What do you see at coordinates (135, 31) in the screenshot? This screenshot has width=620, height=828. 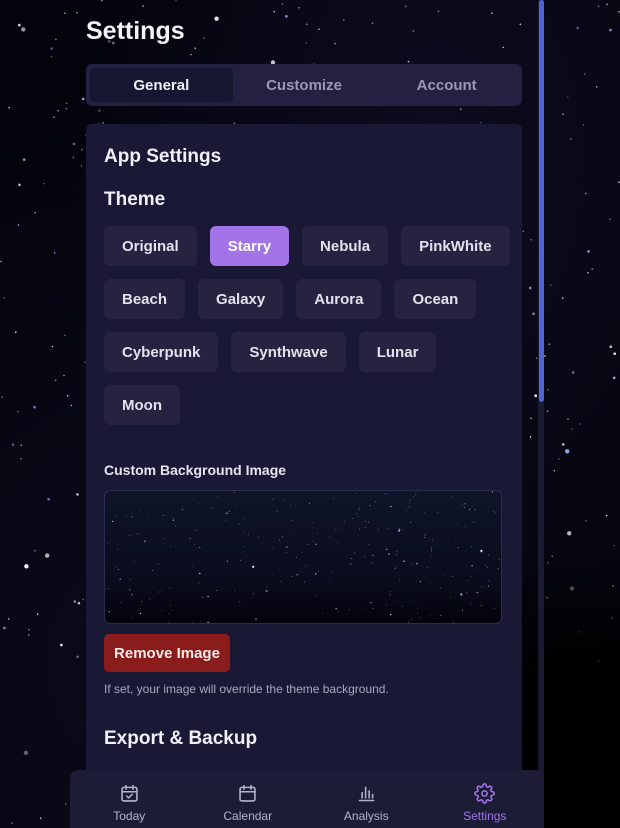 I see `page-title: Settings` at bounding box center [135, 31].